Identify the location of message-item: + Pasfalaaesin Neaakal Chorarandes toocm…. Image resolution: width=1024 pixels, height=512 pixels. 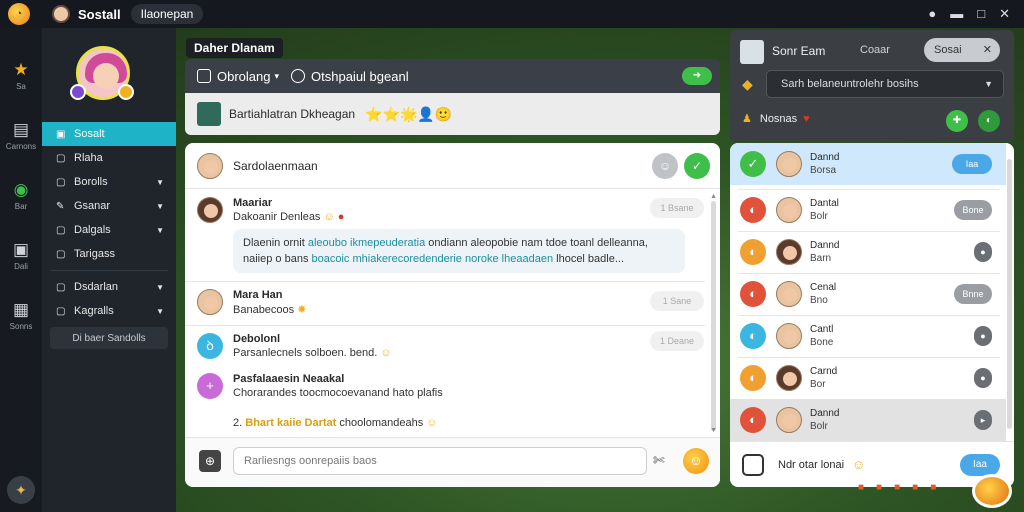
(447, 386).